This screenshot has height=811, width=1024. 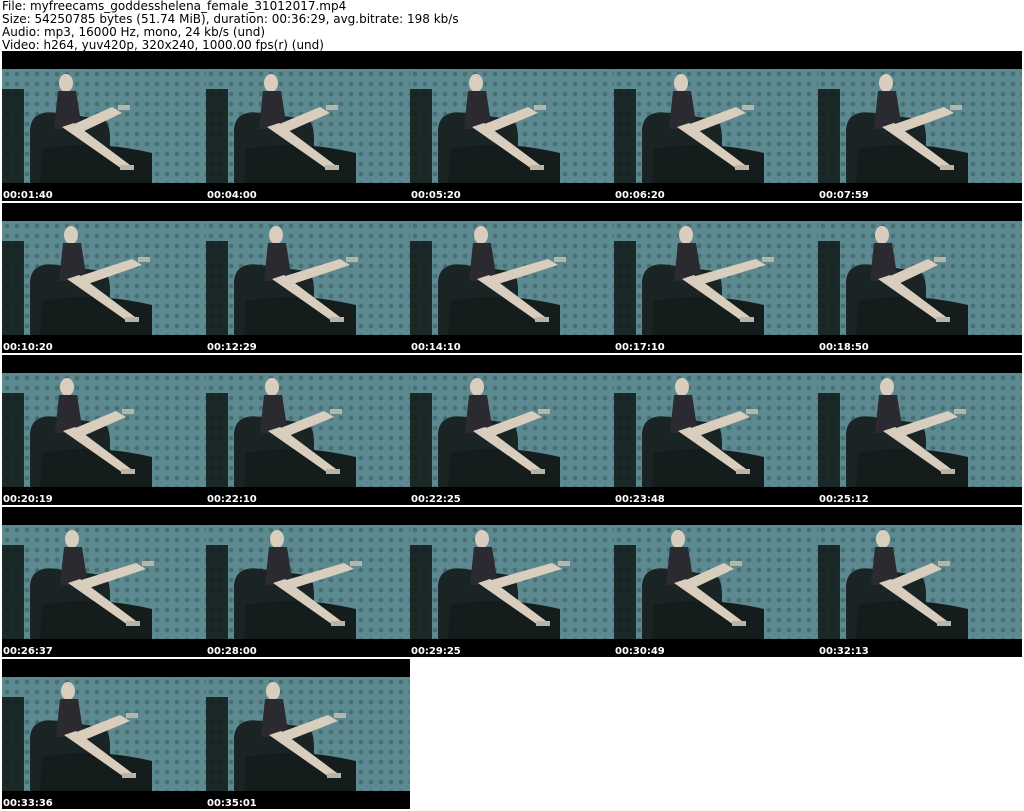 I want to click on thumbnail-timestamp: 00:35:01, so click(x=232, y=803).